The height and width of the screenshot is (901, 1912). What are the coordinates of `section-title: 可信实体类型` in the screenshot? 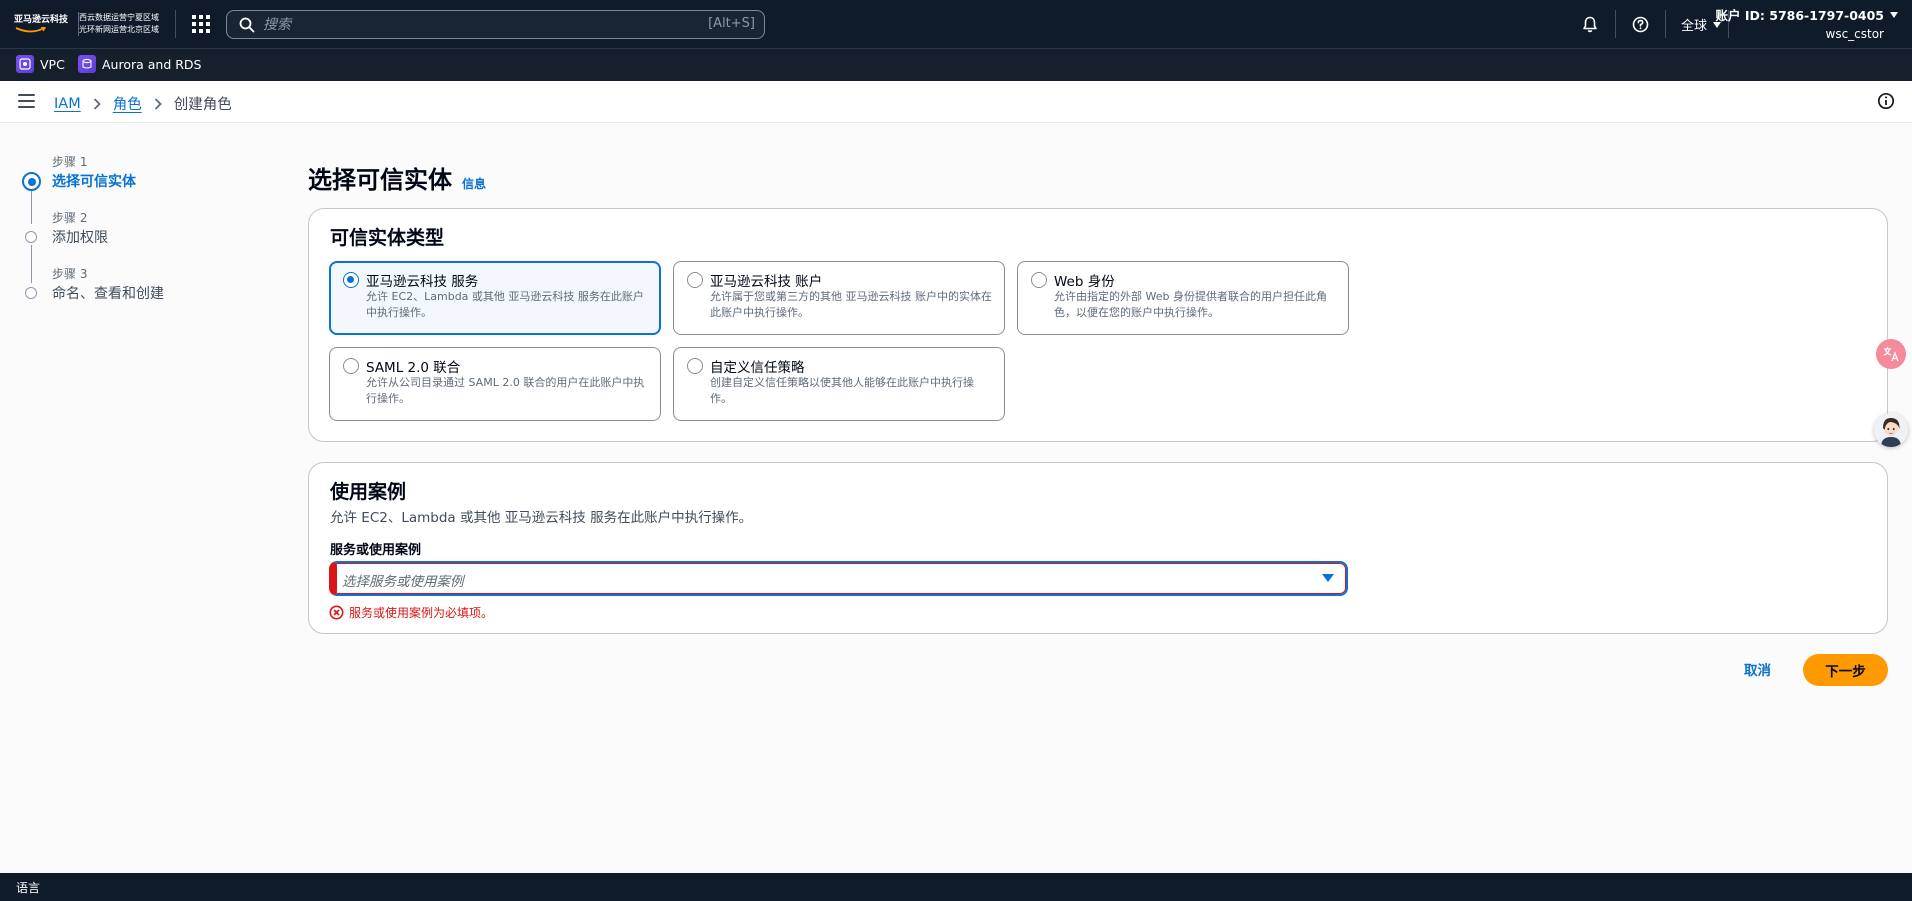 It's located at (387, 238).